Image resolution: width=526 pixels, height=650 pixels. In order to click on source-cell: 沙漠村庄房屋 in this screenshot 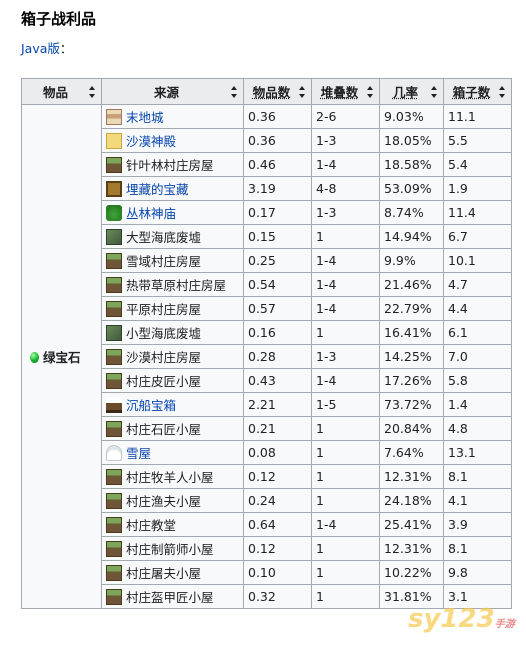, I will do `click(172, 356)`.